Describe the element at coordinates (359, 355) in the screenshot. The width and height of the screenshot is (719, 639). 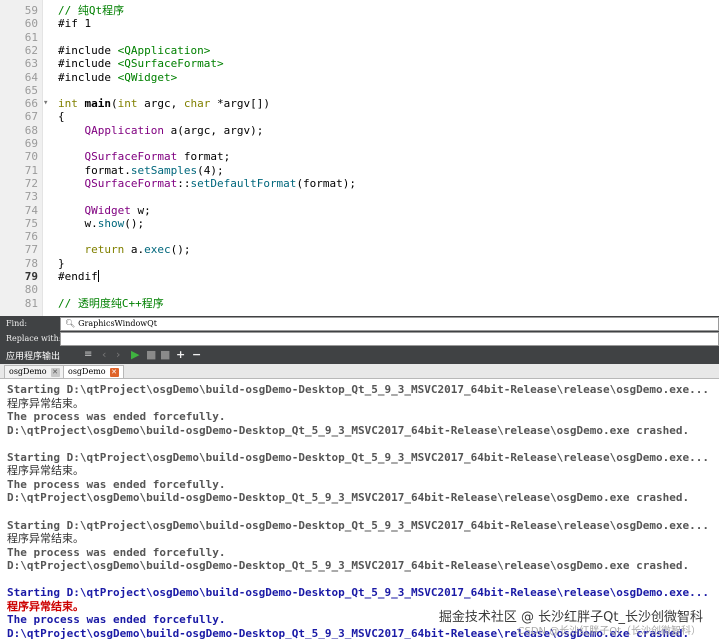
I see `output-toolbar: 应用程序输出 ≡ ‹ › ▶ ■ ■ + −` at that location.